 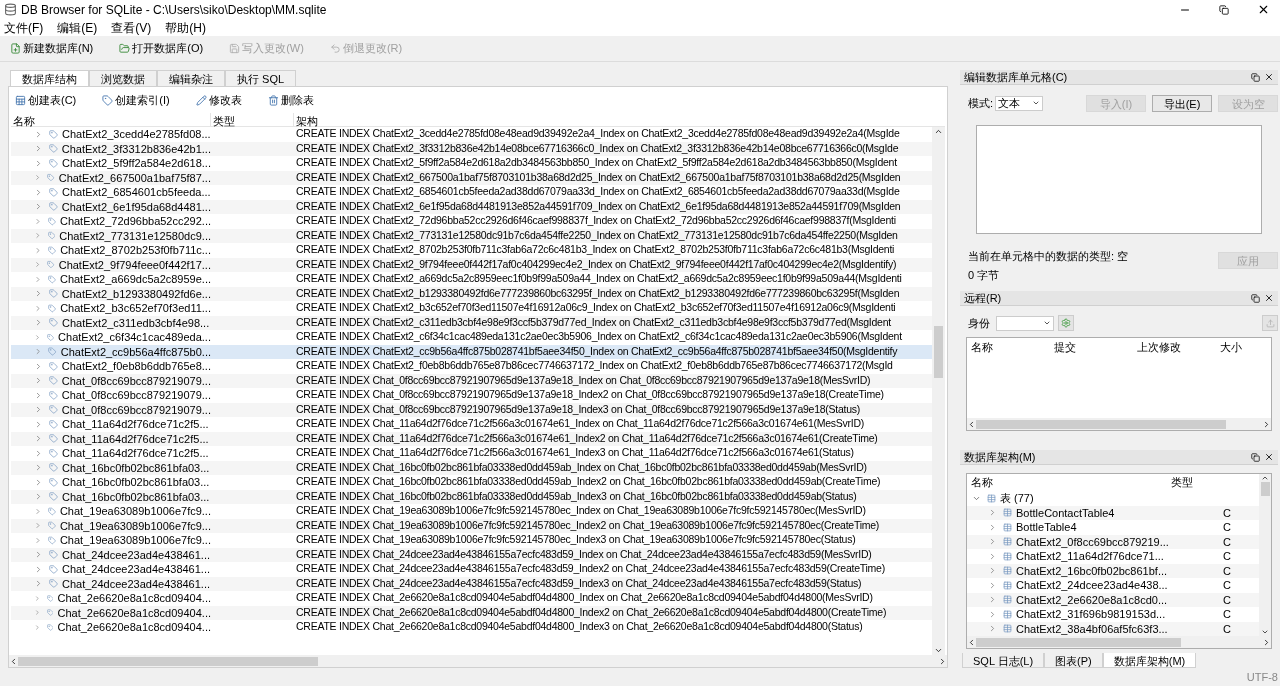 I want to click on action-button: 创建表(C), so click(x=46, y=100).